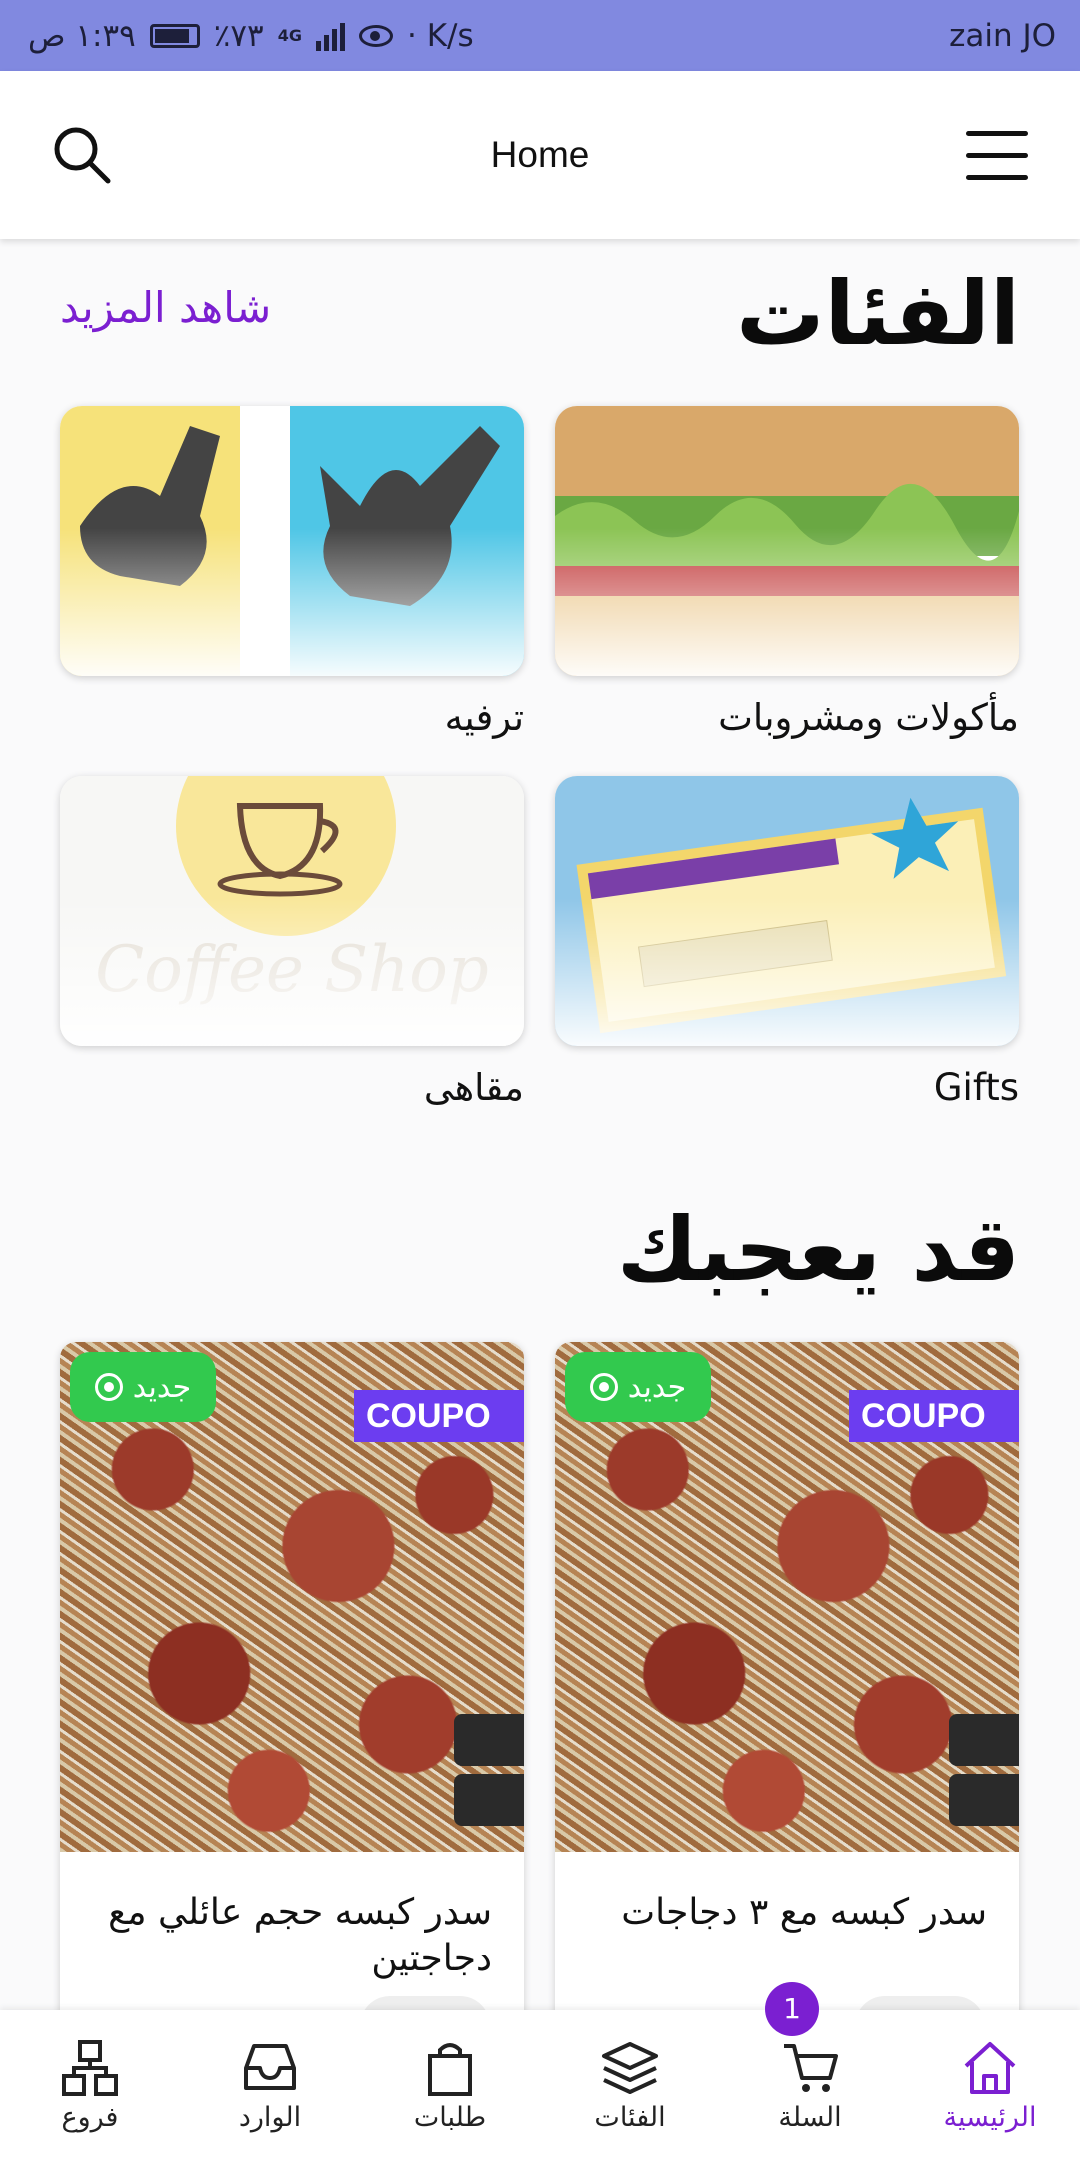  I want to click on nav-item-orders: طلبات, so click(450, 2085).